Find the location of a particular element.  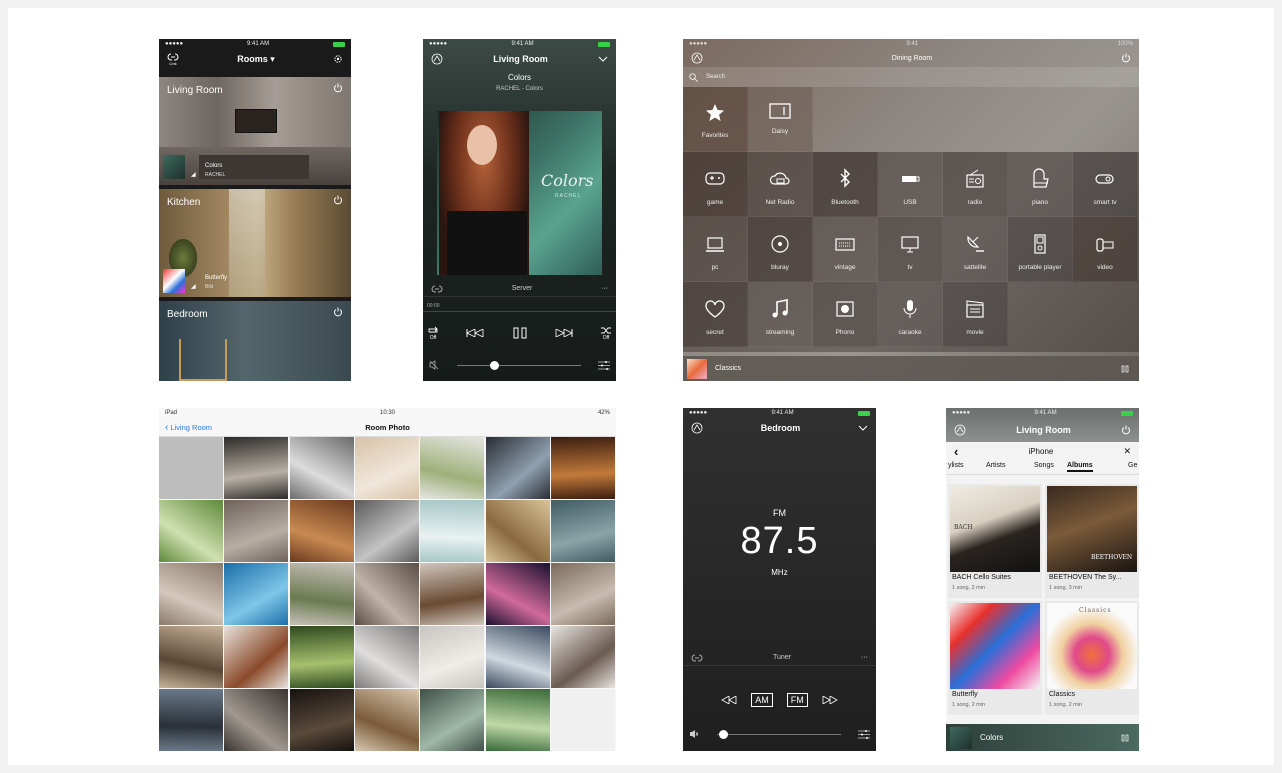

seek-forward-icon is located at coordinates (830, 700).